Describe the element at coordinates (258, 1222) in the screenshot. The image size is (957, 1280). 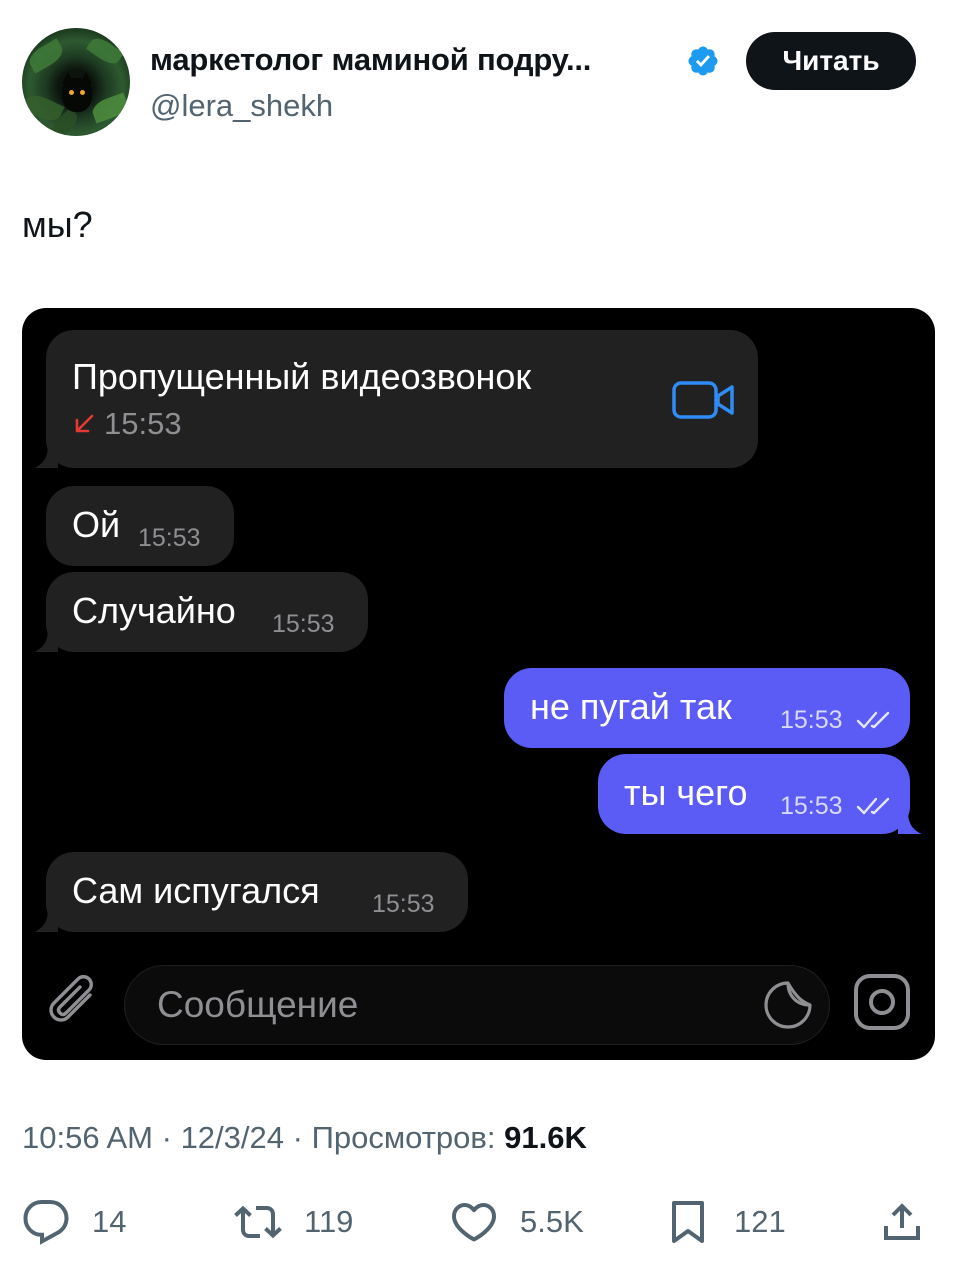
I see `retweet-icon` at that location.